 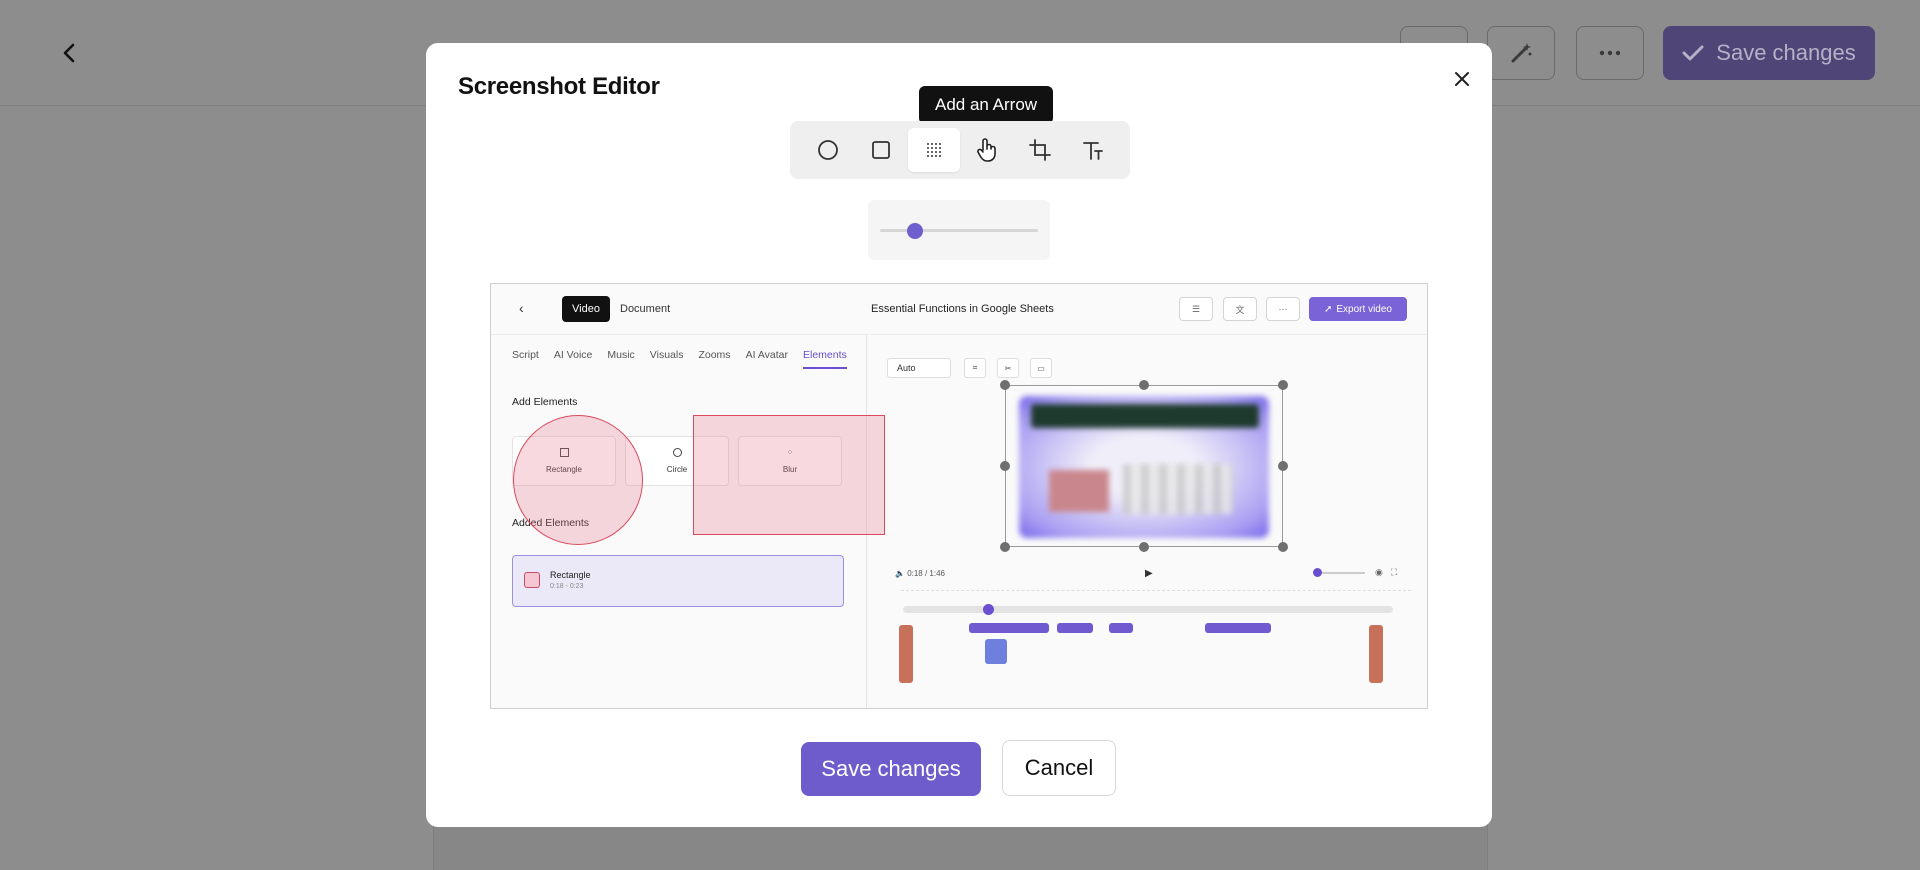 What do you see at coordinates (1149, 573) in the screenshot?
I see `preview-play-icon: ▶` at bounding box center [1149, 573].